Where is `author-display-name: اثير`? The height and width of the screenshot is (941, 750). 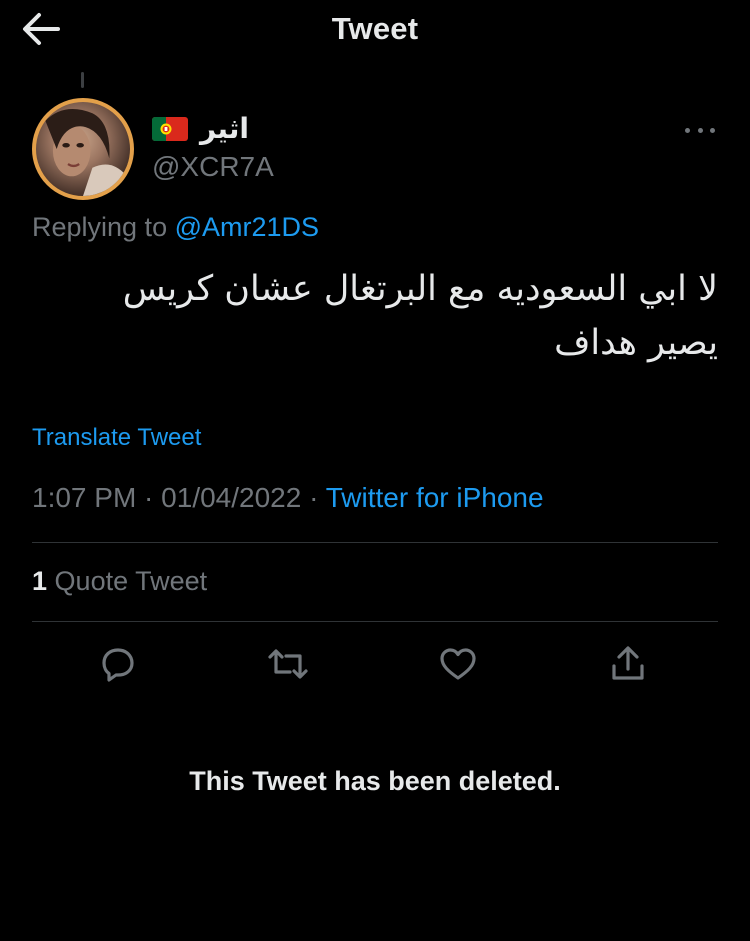
author-display-name: اثير is located at coordinates (224, 128).